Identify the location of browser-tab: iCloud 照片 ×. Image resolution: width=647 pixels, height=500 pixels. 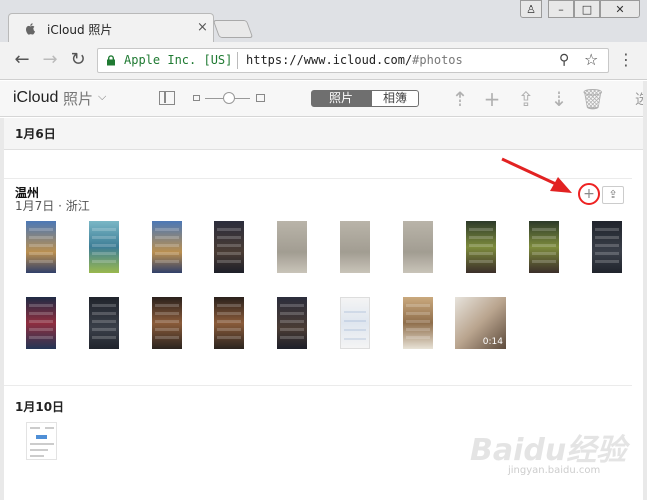
(111, 28).